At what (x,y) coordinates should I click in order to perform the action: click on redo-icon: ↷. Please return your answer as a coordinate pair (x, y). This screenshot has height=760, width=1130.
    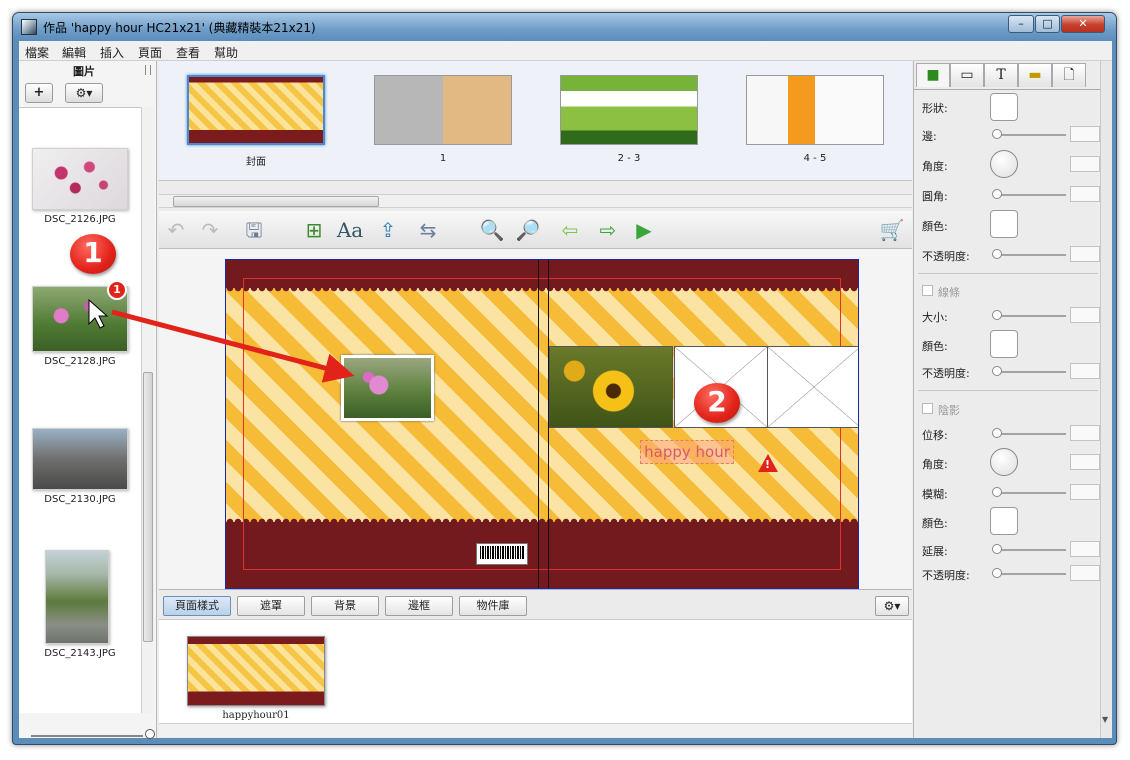
    Looking at the image, I should click on (210, 230).